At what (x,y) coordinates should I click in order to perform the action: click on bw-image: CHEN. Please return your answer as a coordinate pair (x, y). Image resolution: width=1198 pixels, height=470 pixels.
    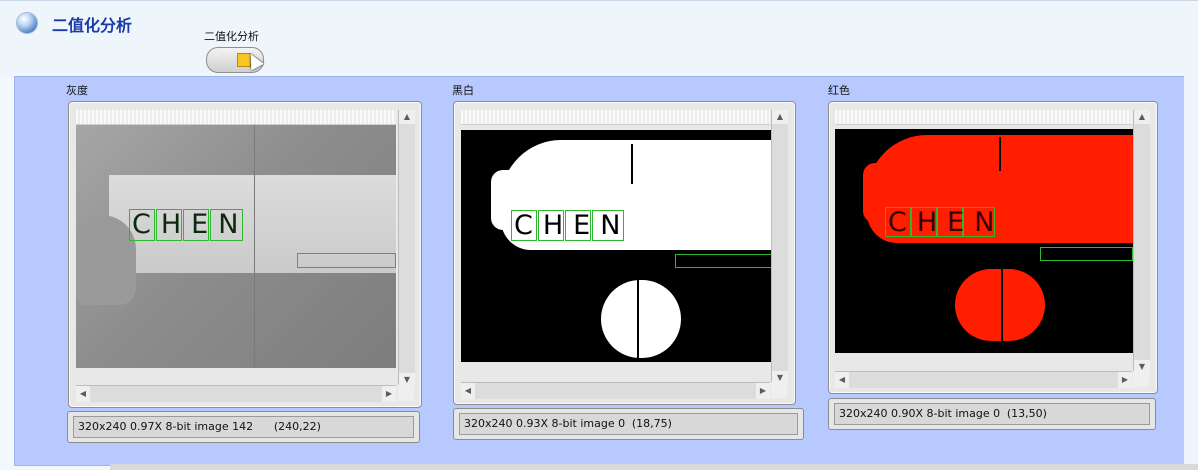
    Looking at the image, I should click on (616, 246).